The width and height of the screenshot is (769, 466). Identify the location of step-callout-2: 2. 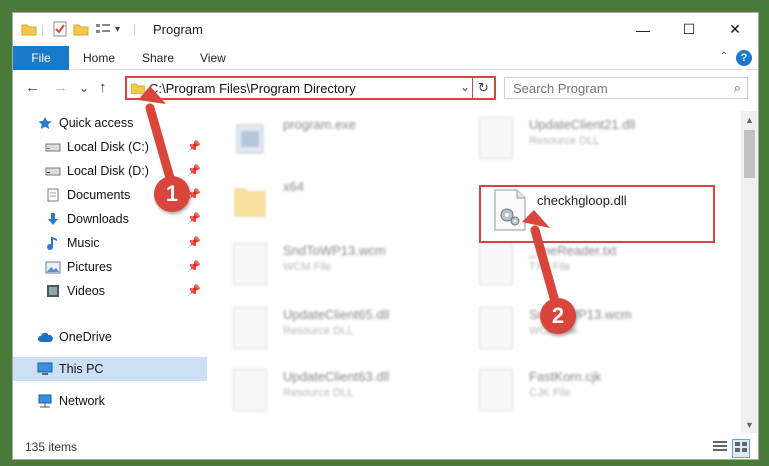
(558, 316).